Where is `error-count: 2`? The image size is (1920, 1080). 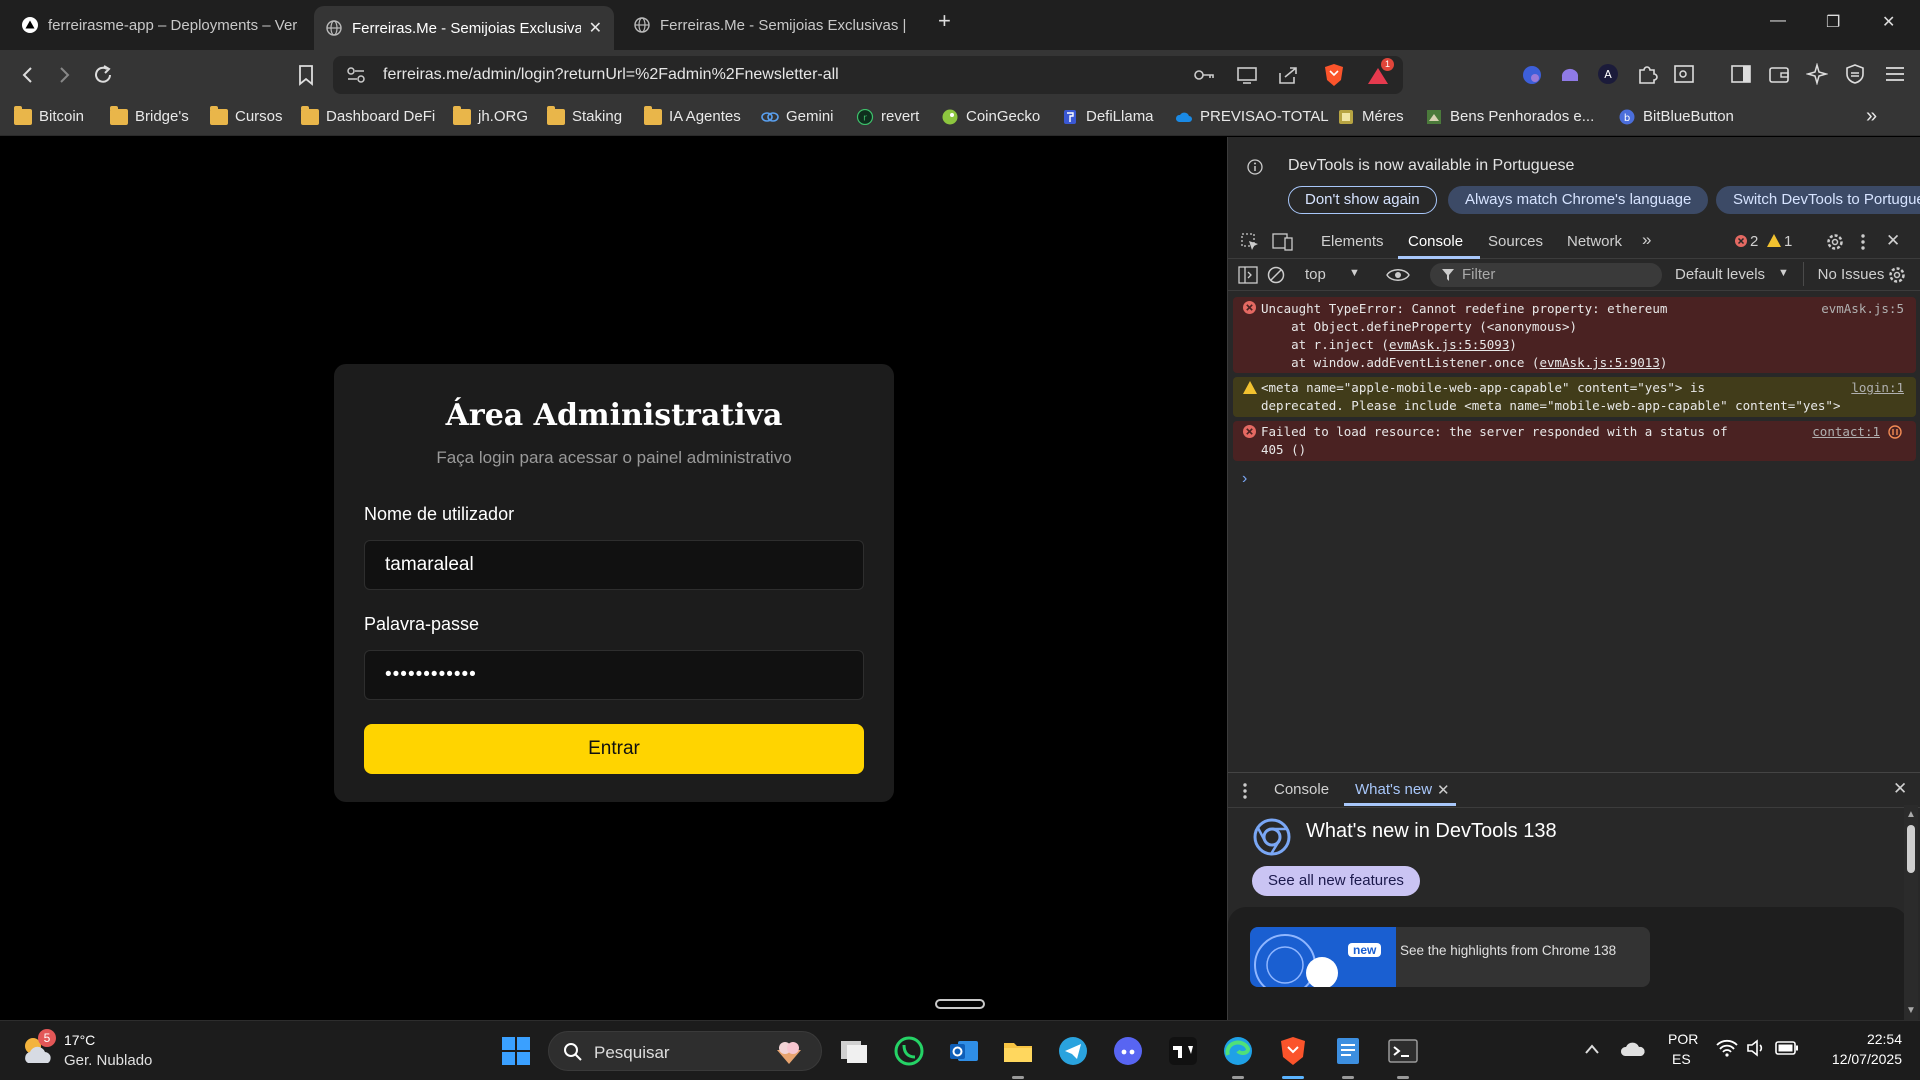 error-count: 2 is located at coordinates (1754, 241).